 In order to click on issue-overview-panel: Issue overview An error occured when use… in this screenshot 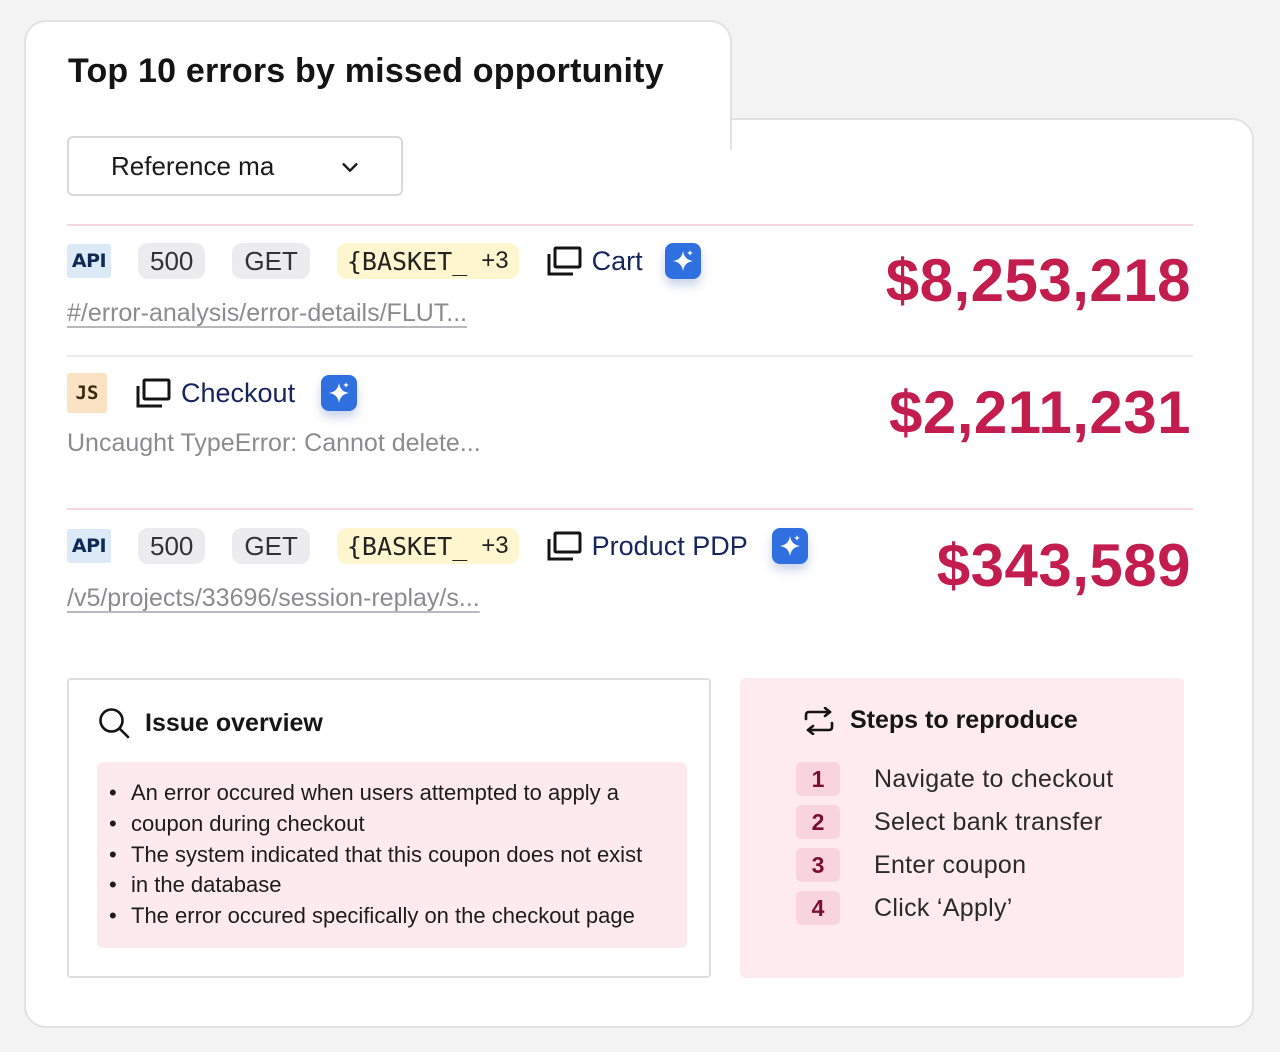, I will do `click(389, 828)`.